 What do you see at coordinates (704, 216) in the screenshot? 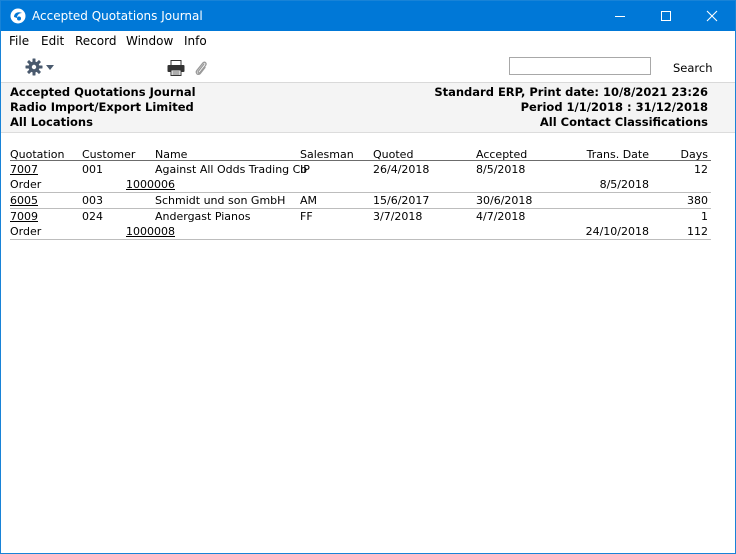
I see `days: 1` at bounding box center [704, 216].